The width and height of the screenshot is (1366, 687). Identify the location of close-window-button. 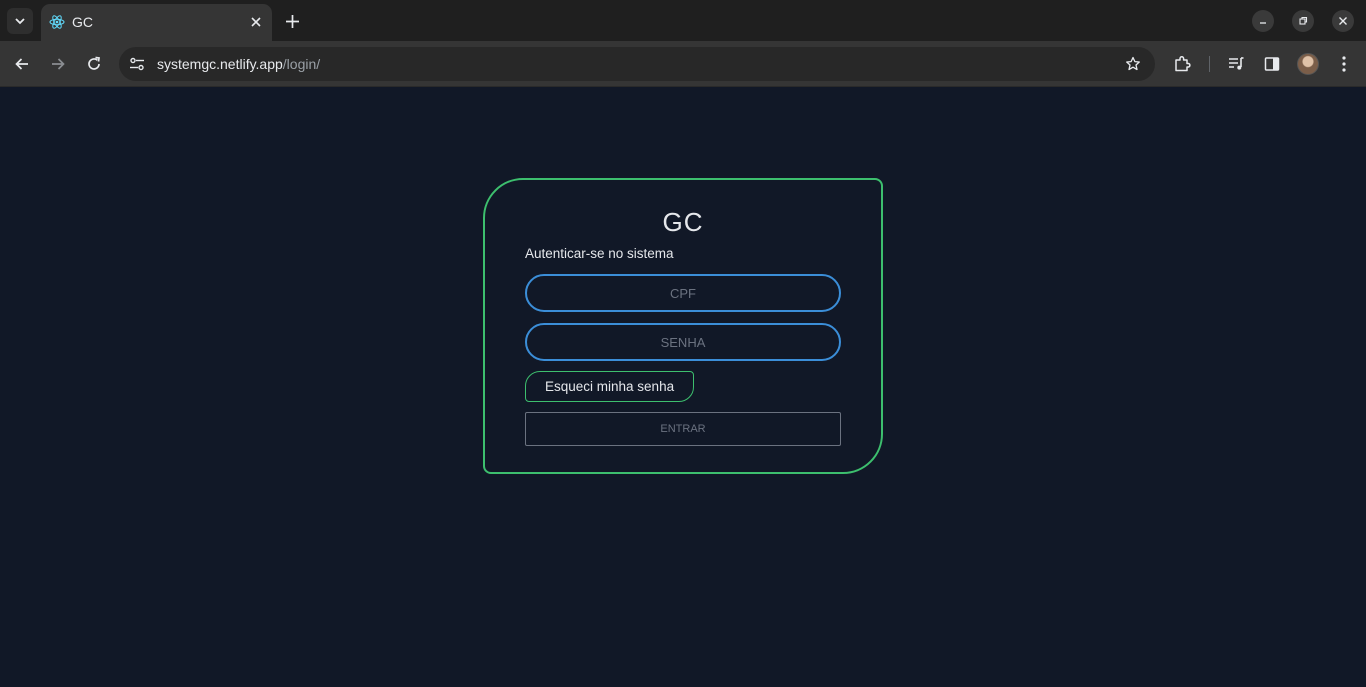
(1343, 21).